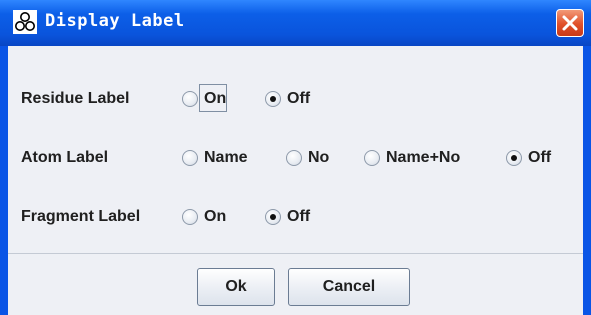 This screenshot has height=315, width=591. Describe the element at coordinates (319, 157) in the screenshot. I see `radio-label: No` at that location.